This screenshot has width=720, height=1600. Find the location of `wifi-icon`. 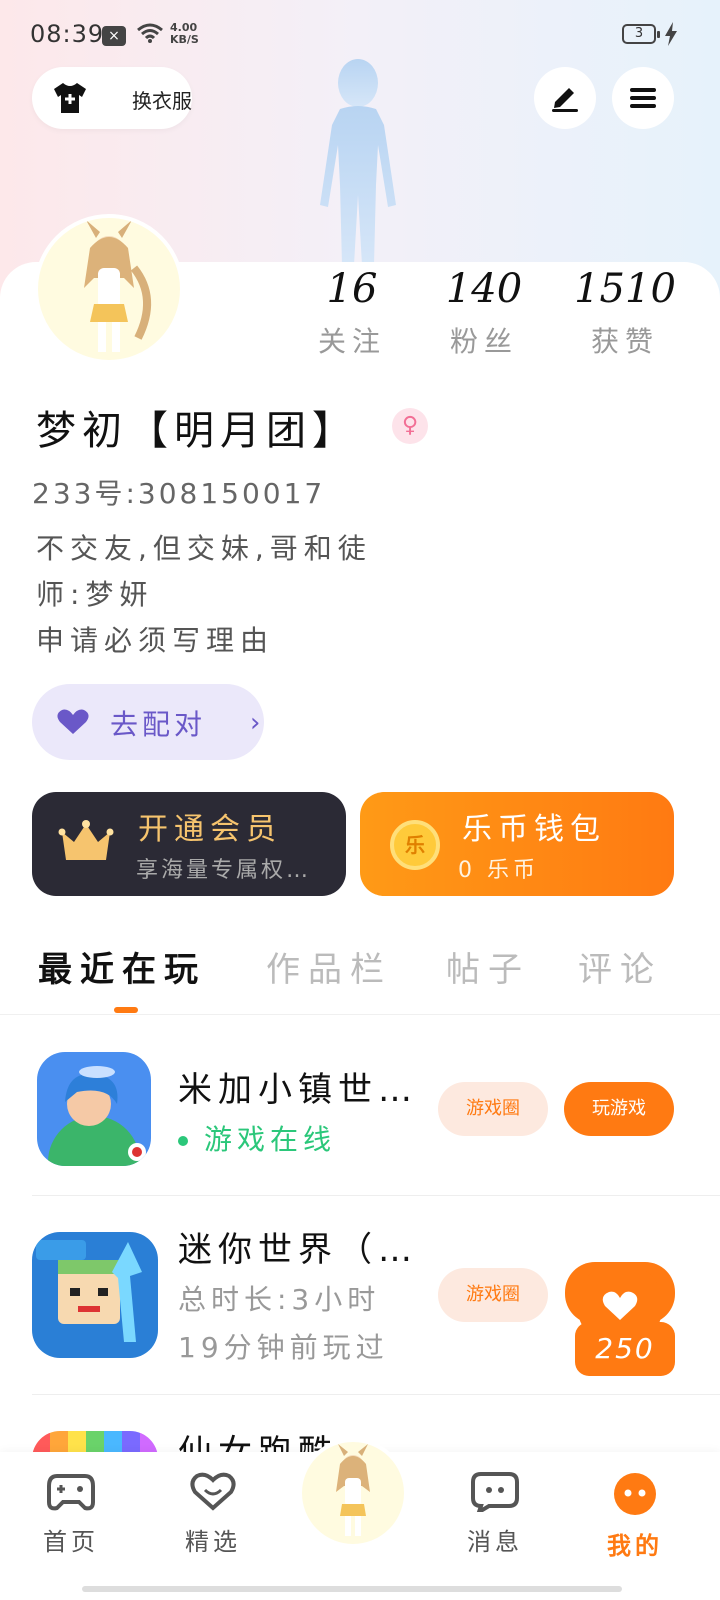

wifi-icon is located at coordinates (150, 33).